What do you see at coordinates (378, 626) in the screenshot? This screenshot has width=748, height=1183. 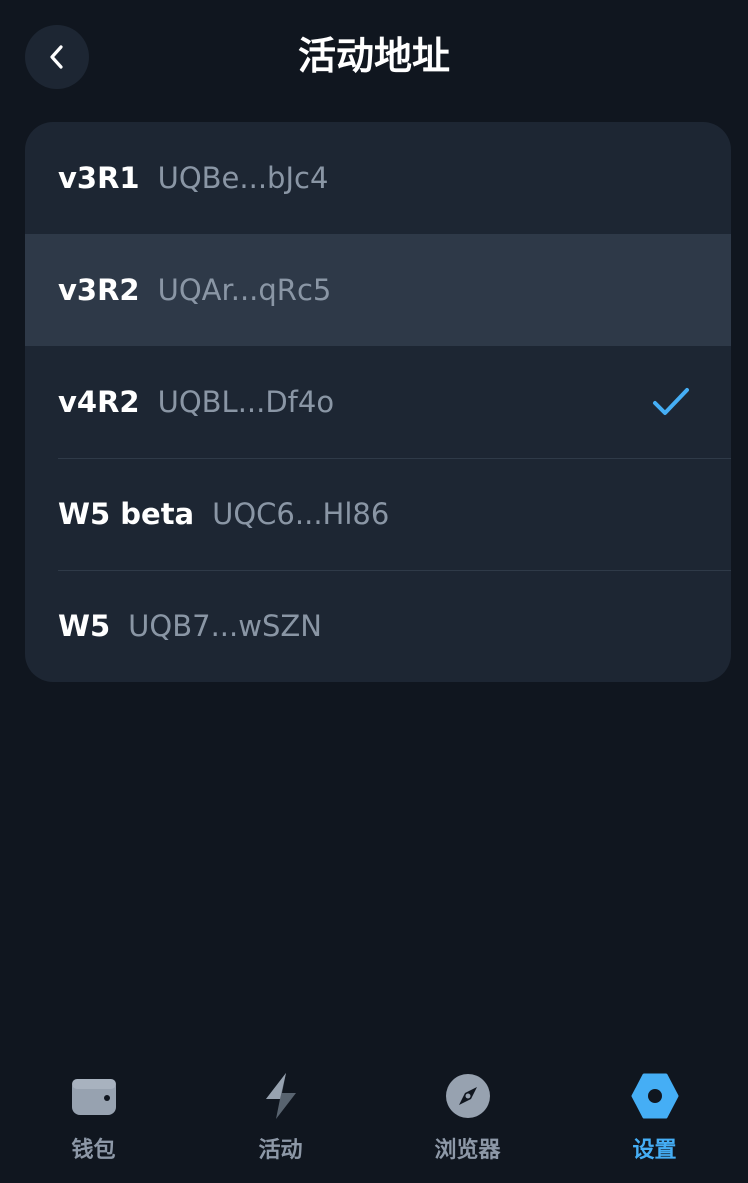 I see `address-row-w5: W5 UQB7...wSZN` at bounding box center [378, 626].